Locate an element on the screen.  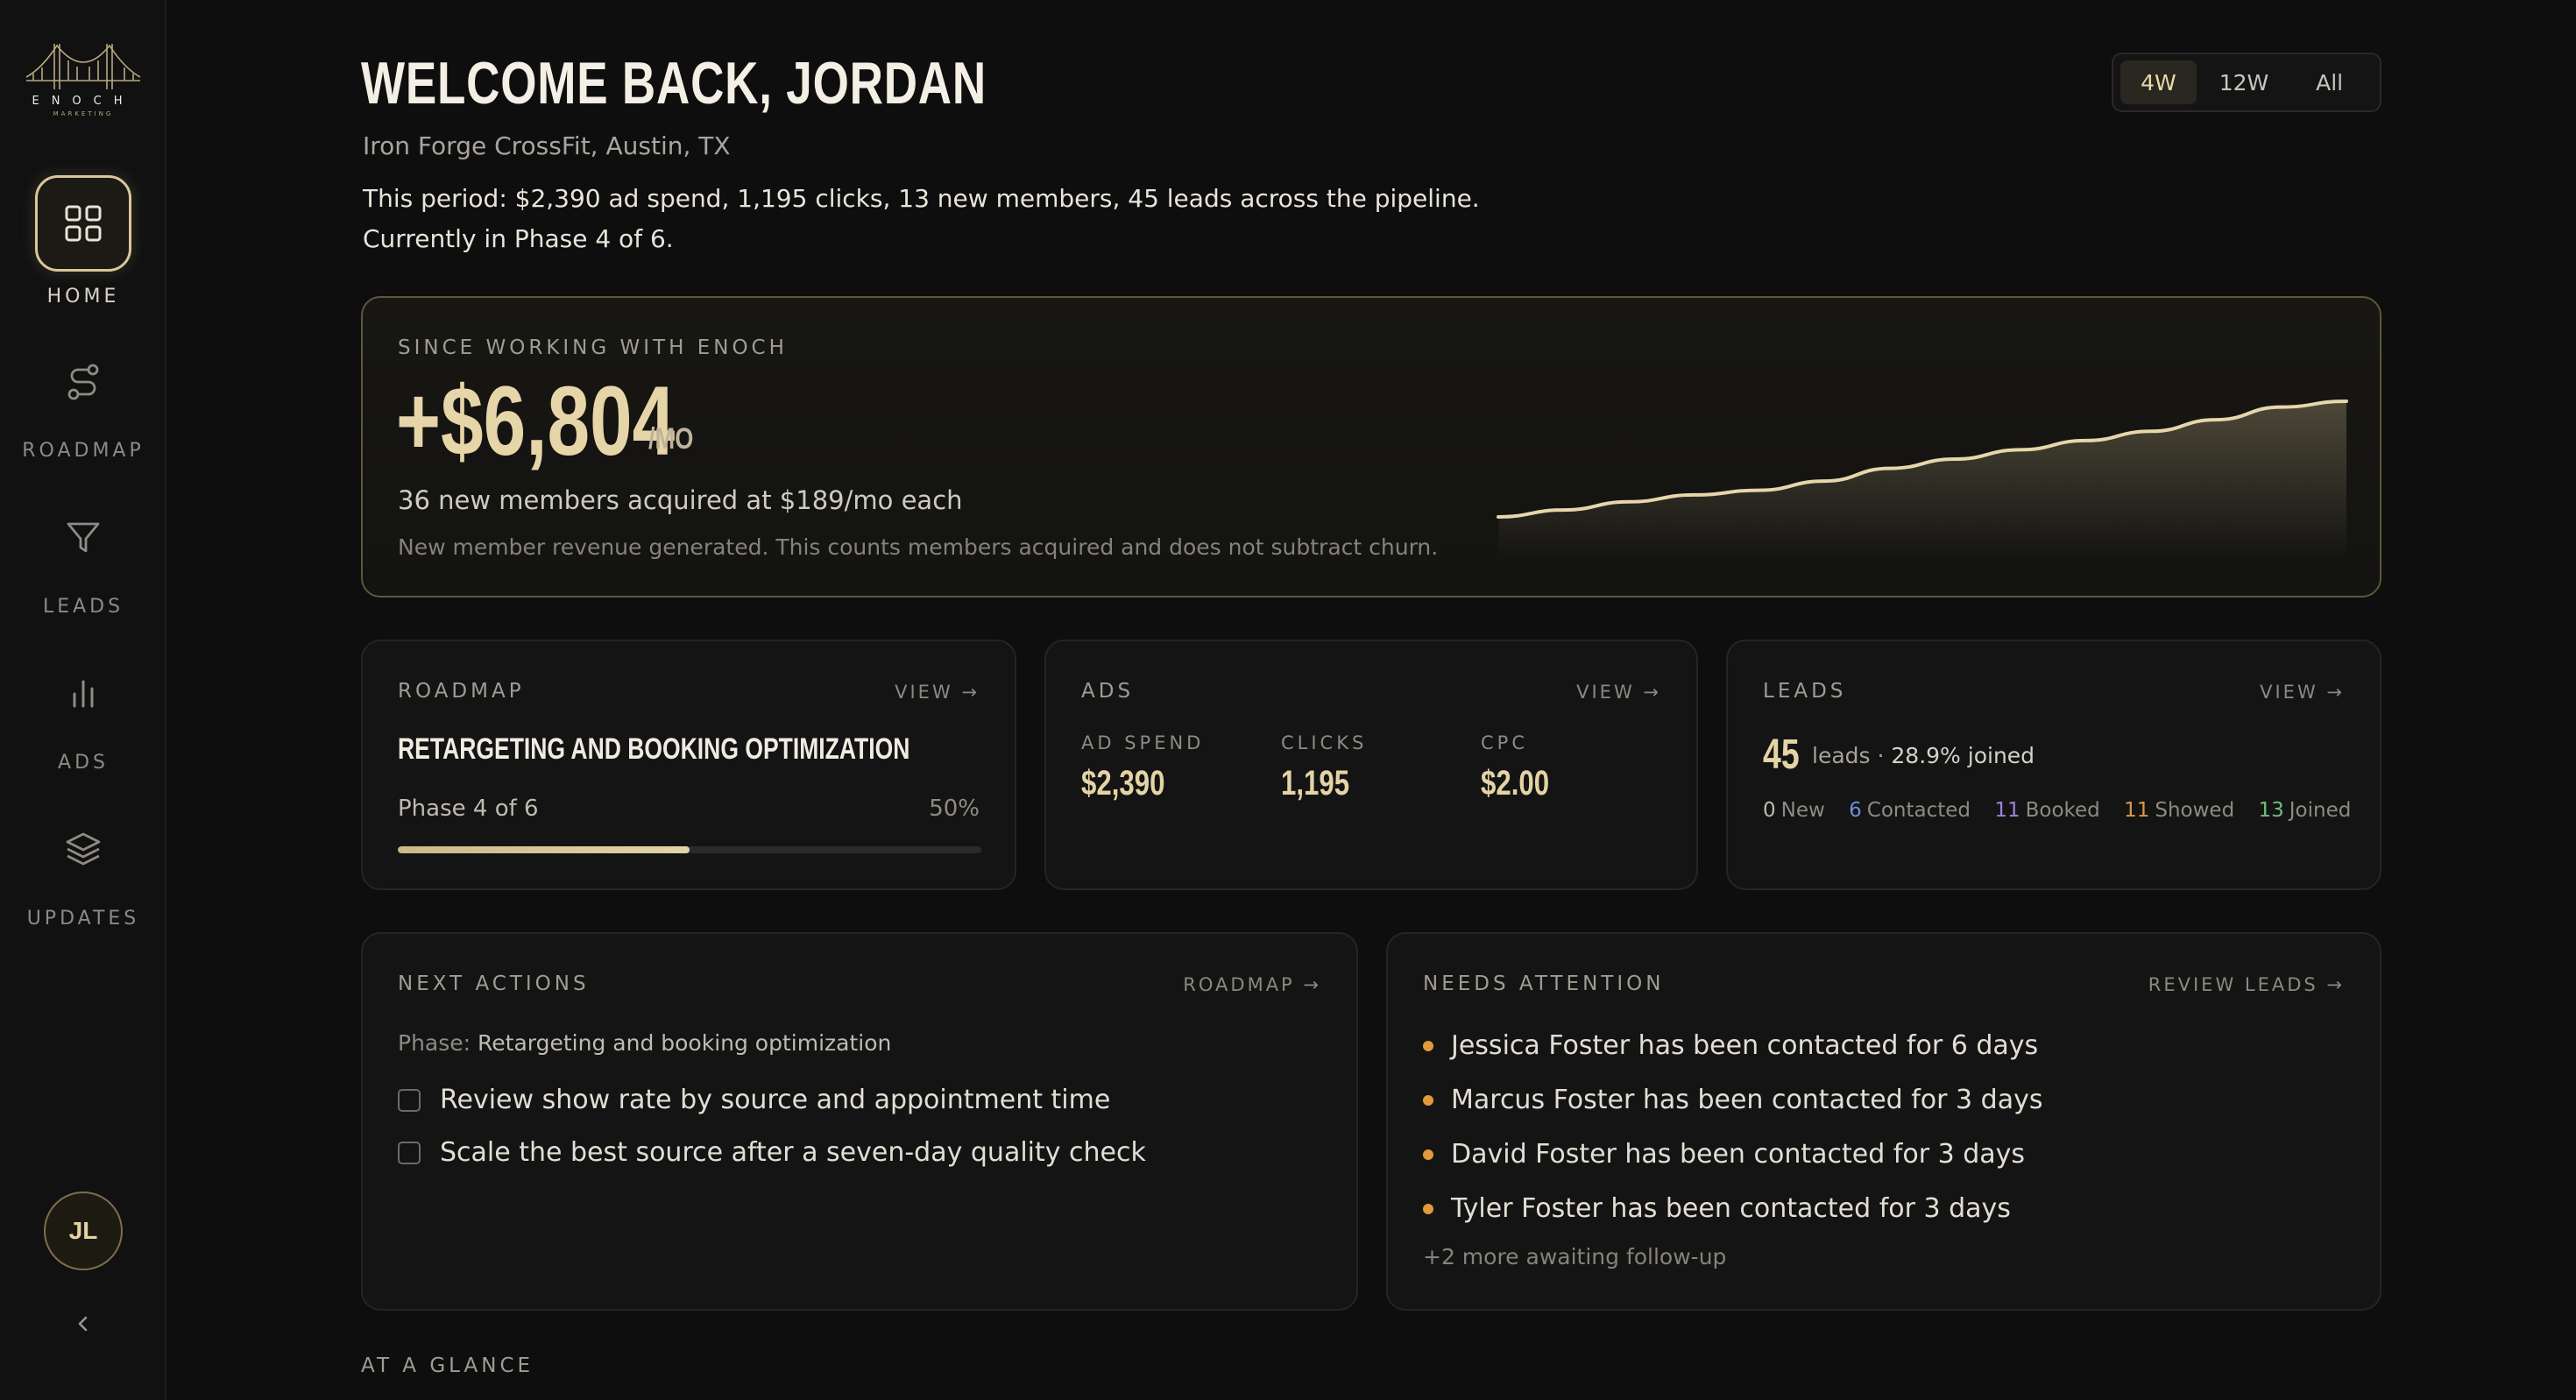
phase-progress-bar is located at coordinates (689, 849).